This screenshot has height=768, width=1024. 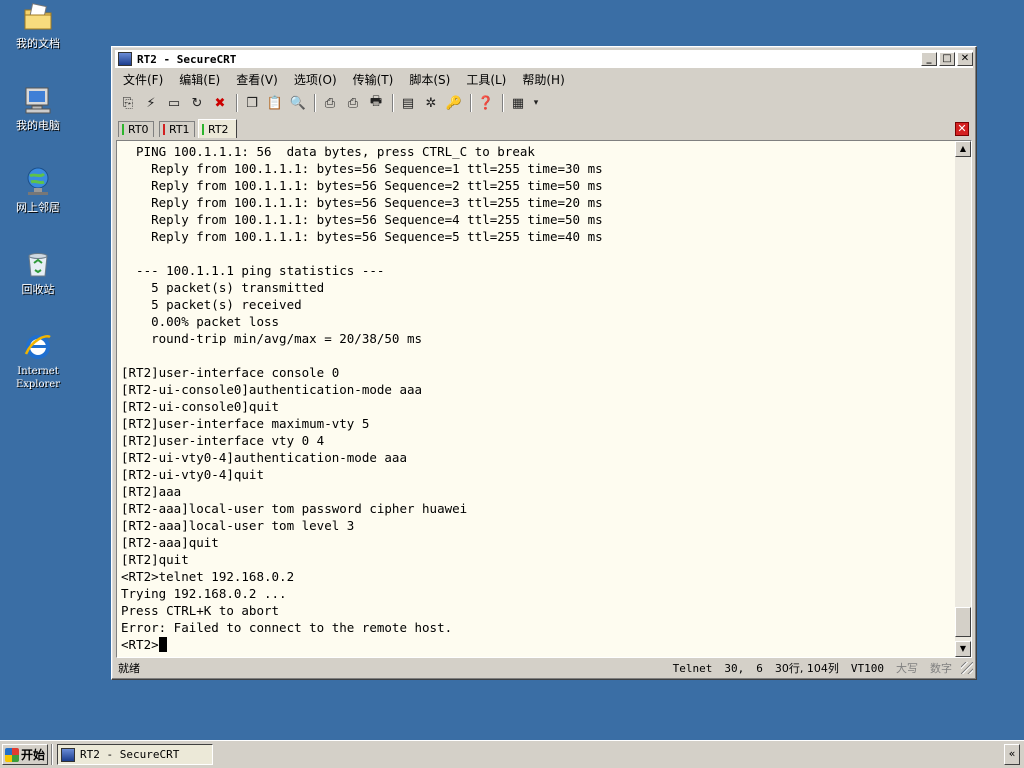 What do you see at coordinates (298, 103) in the screenshot?
I see `find-icon: 🔍` at bounding box center [298, 103].